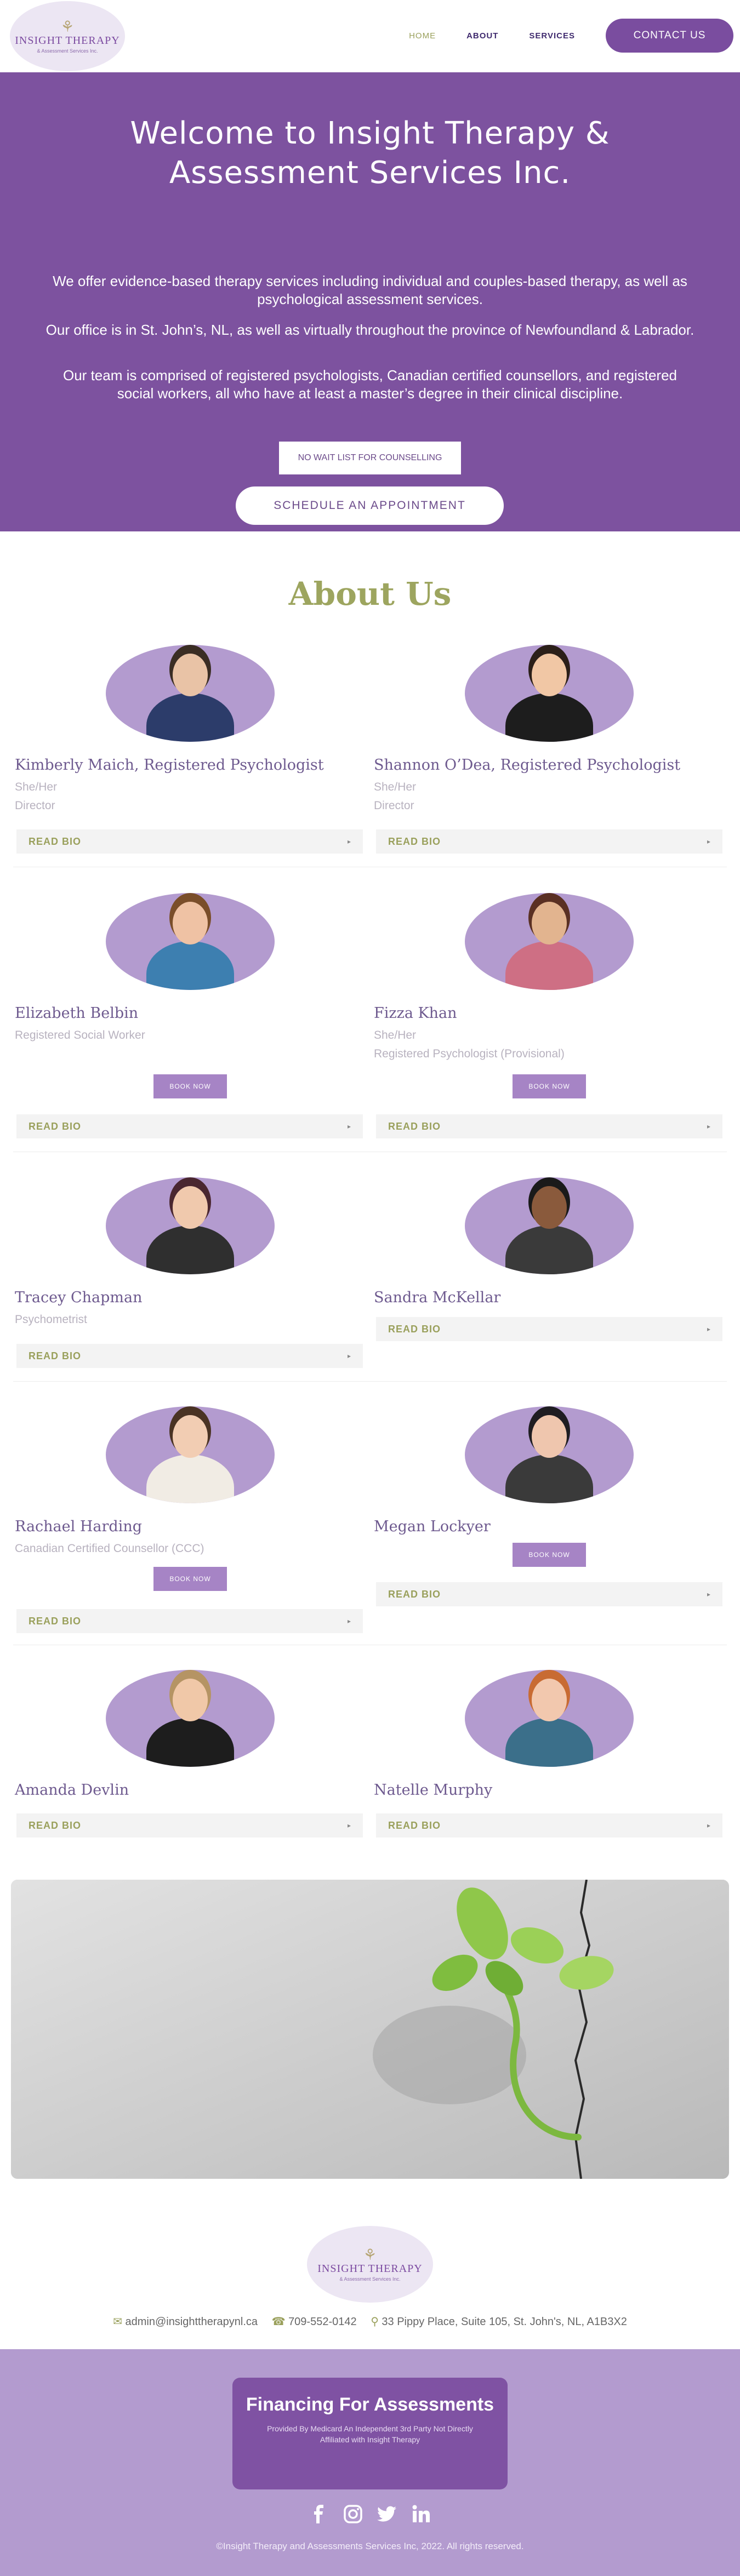 This screenshot has width=740, height=2576. I want to click on twitter-icon, so click(387, 2514).